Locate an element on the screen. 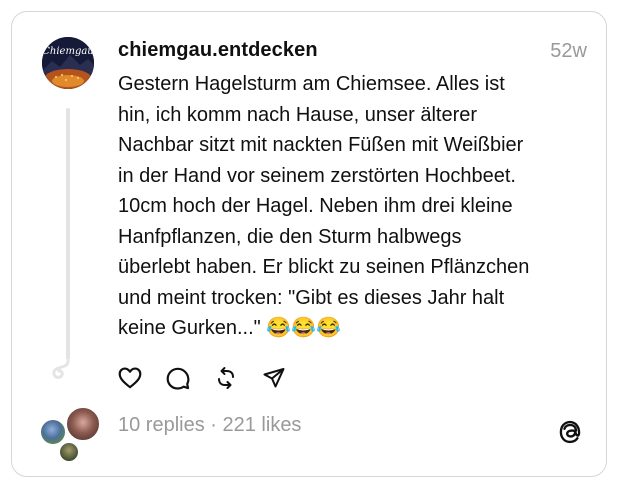 This screenshot has width=620, height=490. likes-count: 221 likes is located at coordinates (262, 425).